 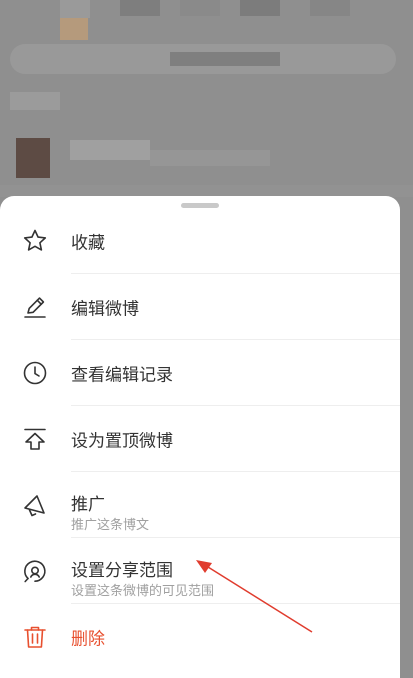 What do you see at coordinates (35, 241) in the screenshot?
I see `star-icon` at bounding box center [35, 241].